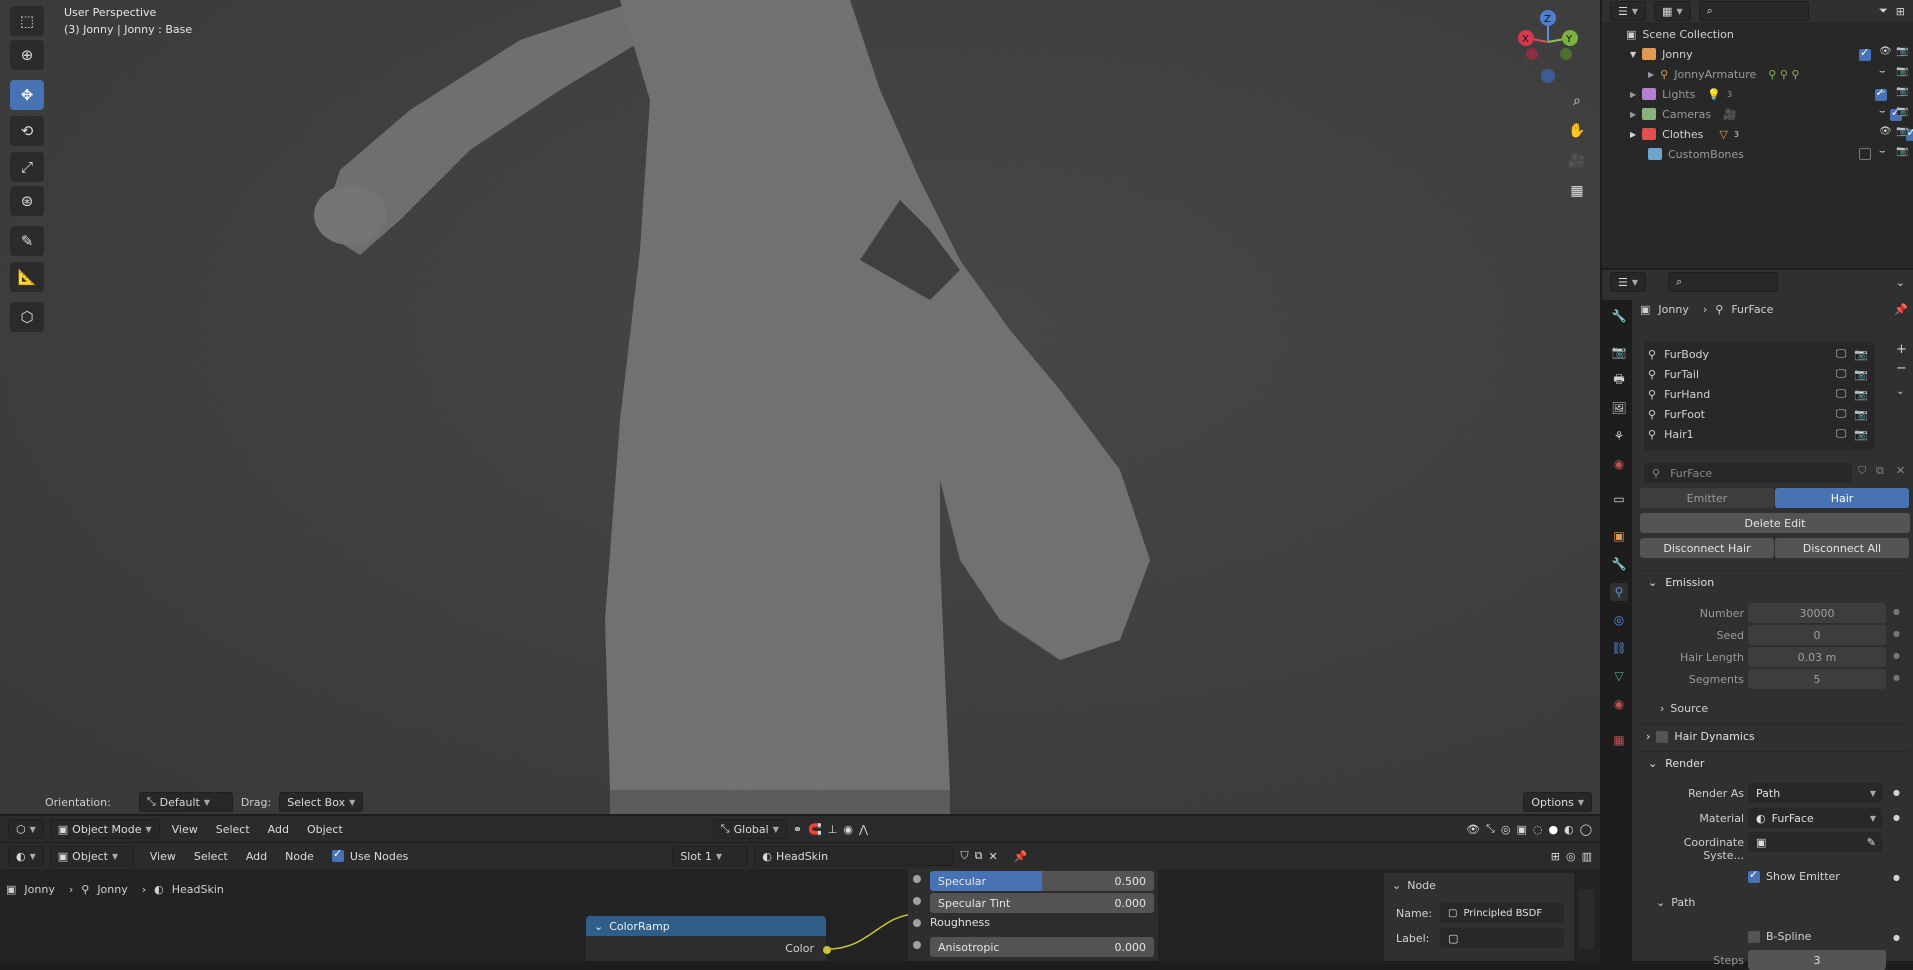  What do you see at coordinates (1880, 471) in the screenshot?
I see `duplicate-icon: ⧉` at bounding box center [1880, 471].